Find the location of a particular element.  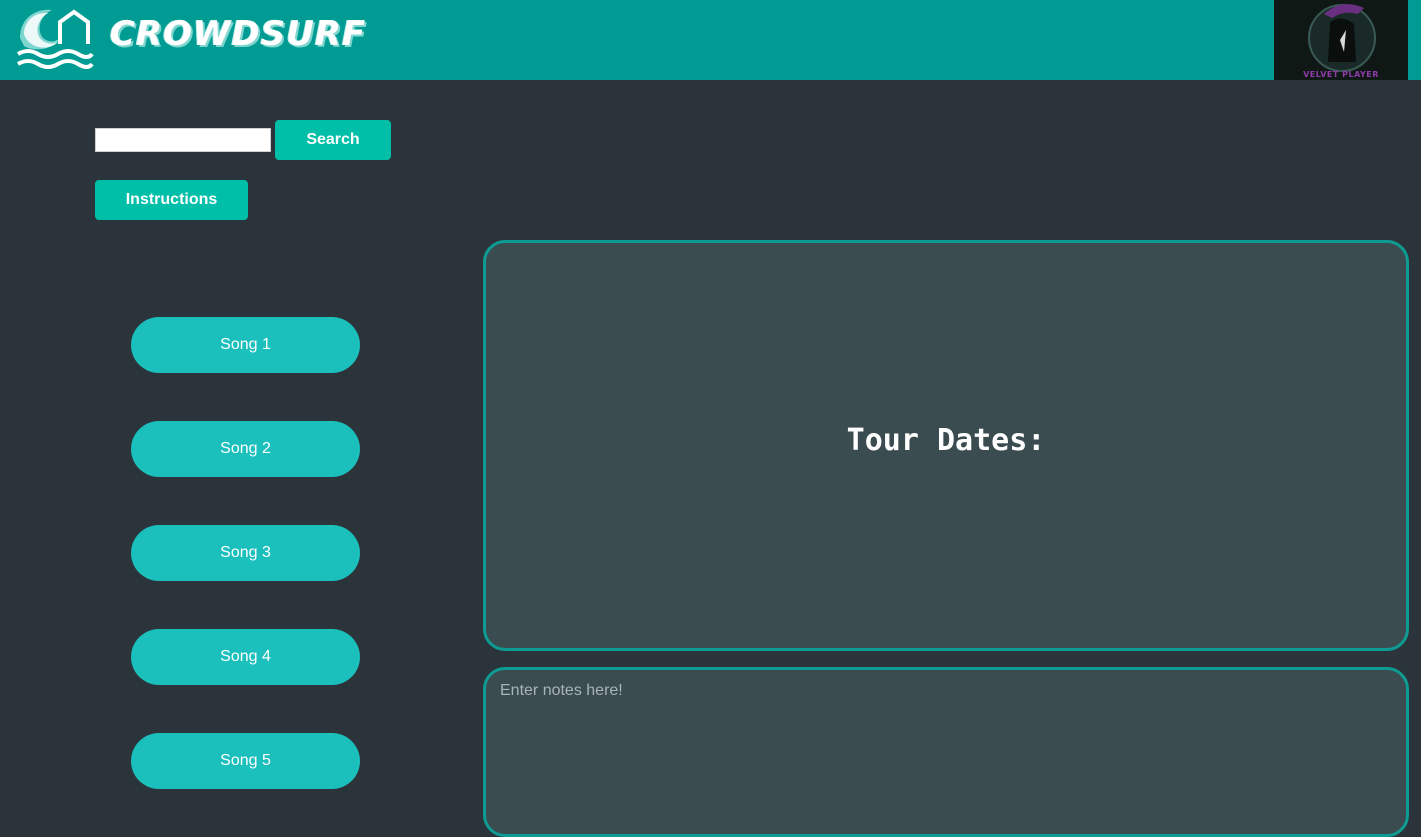

app-header: CROWDSURF VELVET PLAYER is located at coordinates (710, 40).